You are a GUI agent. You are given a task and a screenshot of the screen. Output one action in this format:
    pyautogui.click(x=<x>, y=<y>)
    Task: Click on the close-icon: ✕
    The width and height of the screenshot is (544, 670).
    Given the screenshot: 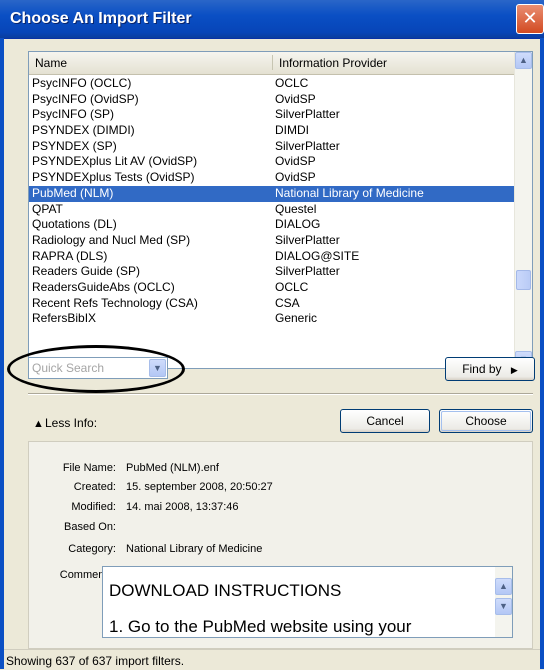 What is the action you would take?
    pyautogui.click(x=530, y=18)
    